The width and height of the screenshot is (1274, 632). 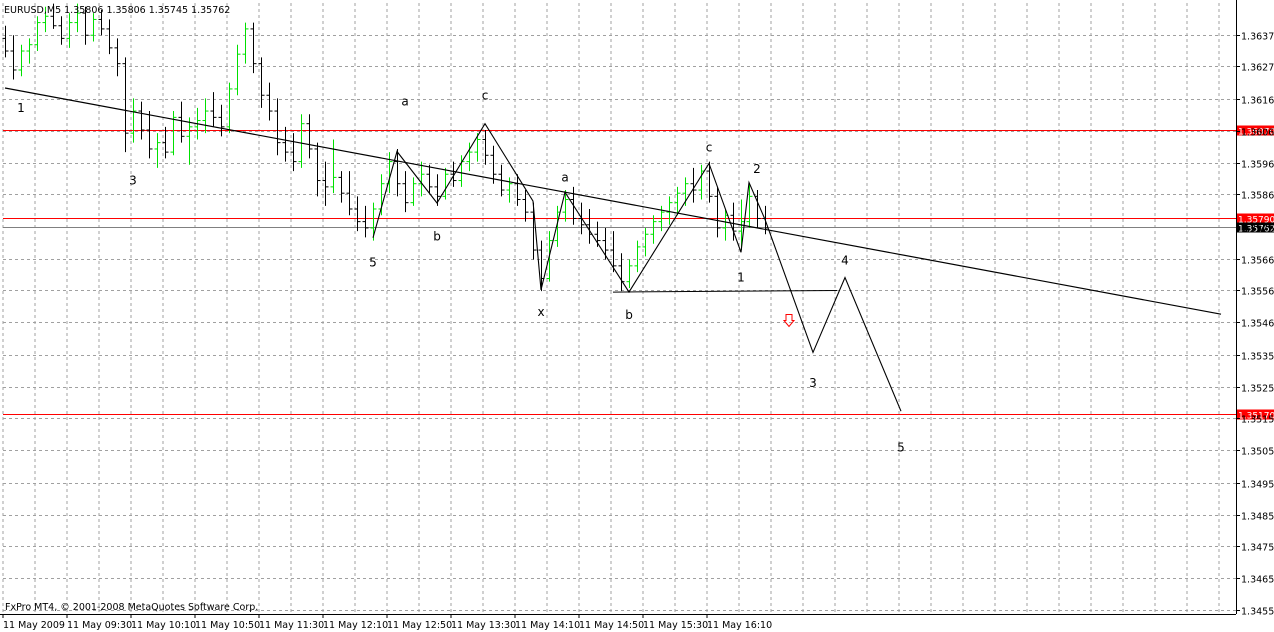 What do you see at coordinates (163, 625) in the screenshot?
I see `x-tick-label: 11 May 10:10` at bounding box center [163, 625].